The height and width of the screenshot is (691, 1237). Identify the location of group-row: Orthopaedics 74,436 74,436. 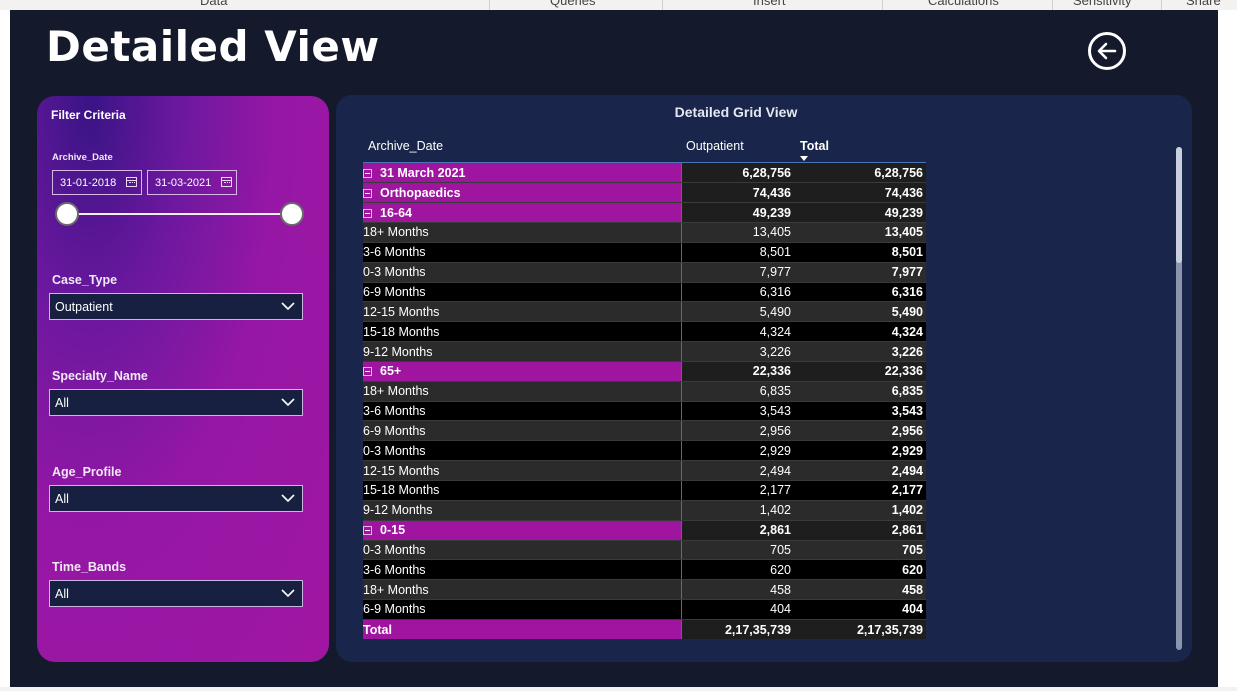
(644, 193).